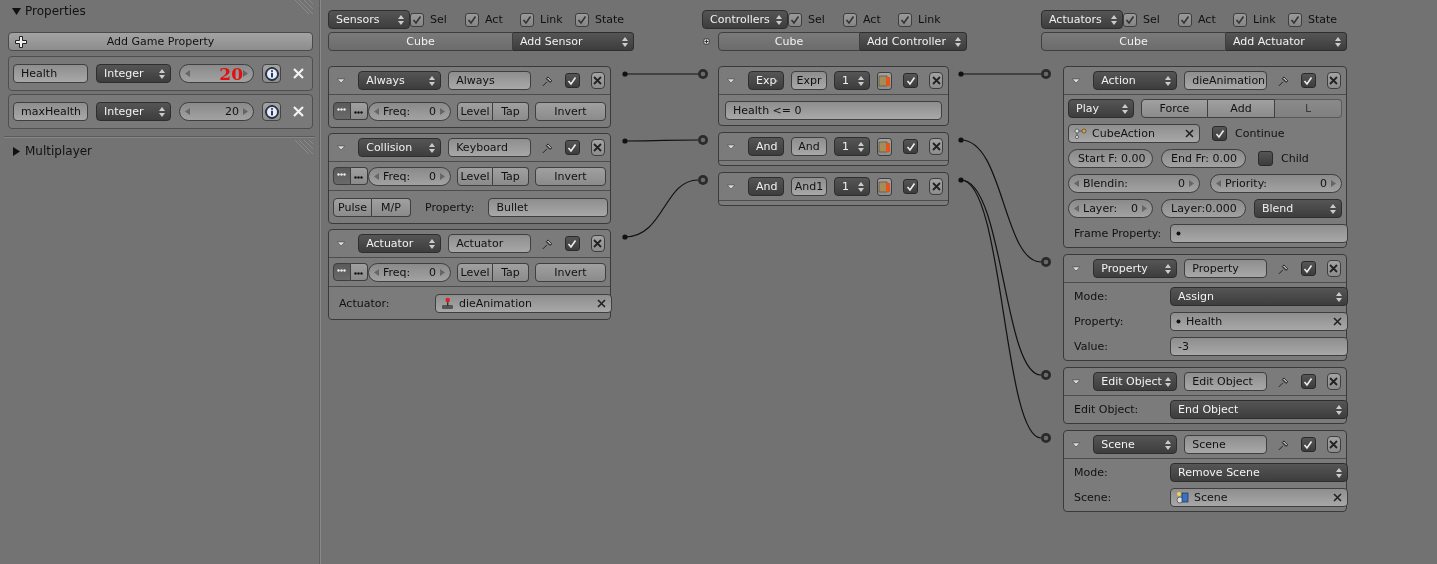 The width and height of the screenshot is (1437, 564). What do you see at coordinates (1259, 472) in the screenshot?
I see `option-menu: Remove Scene` at bounding box center [1259, 472].